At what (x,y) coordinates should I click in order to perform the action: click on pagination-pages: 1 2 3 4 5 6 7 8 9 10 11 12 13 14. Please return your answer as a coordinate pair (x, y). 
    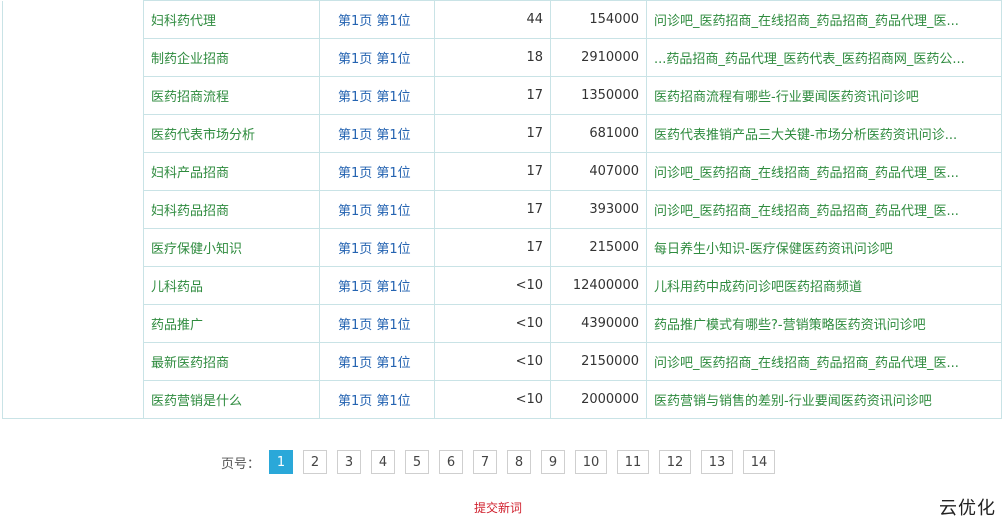
    Looking at the image, I should click on (527, 462).